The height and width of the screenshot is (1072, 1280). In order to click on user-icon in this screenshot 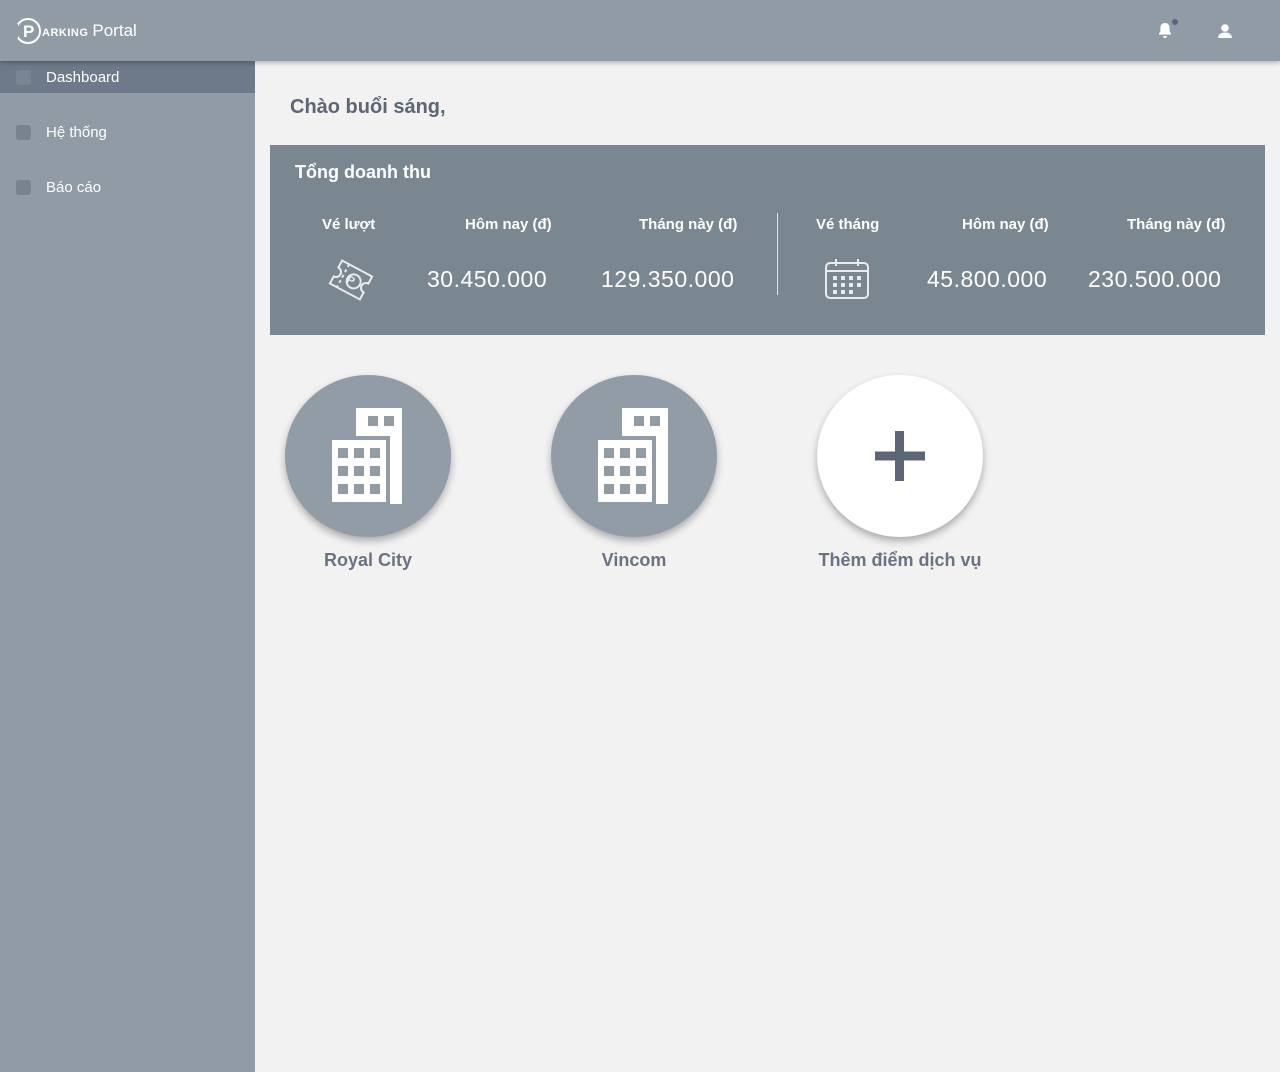, I will do `click(1226, 31)`.